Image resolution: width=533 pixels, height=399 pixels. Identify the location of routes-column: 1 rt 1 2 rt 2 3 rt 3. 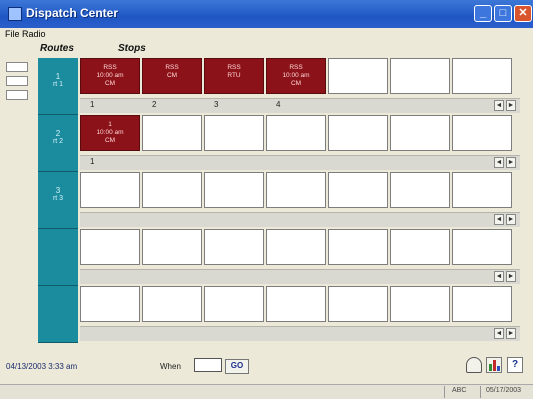
(58, 200).